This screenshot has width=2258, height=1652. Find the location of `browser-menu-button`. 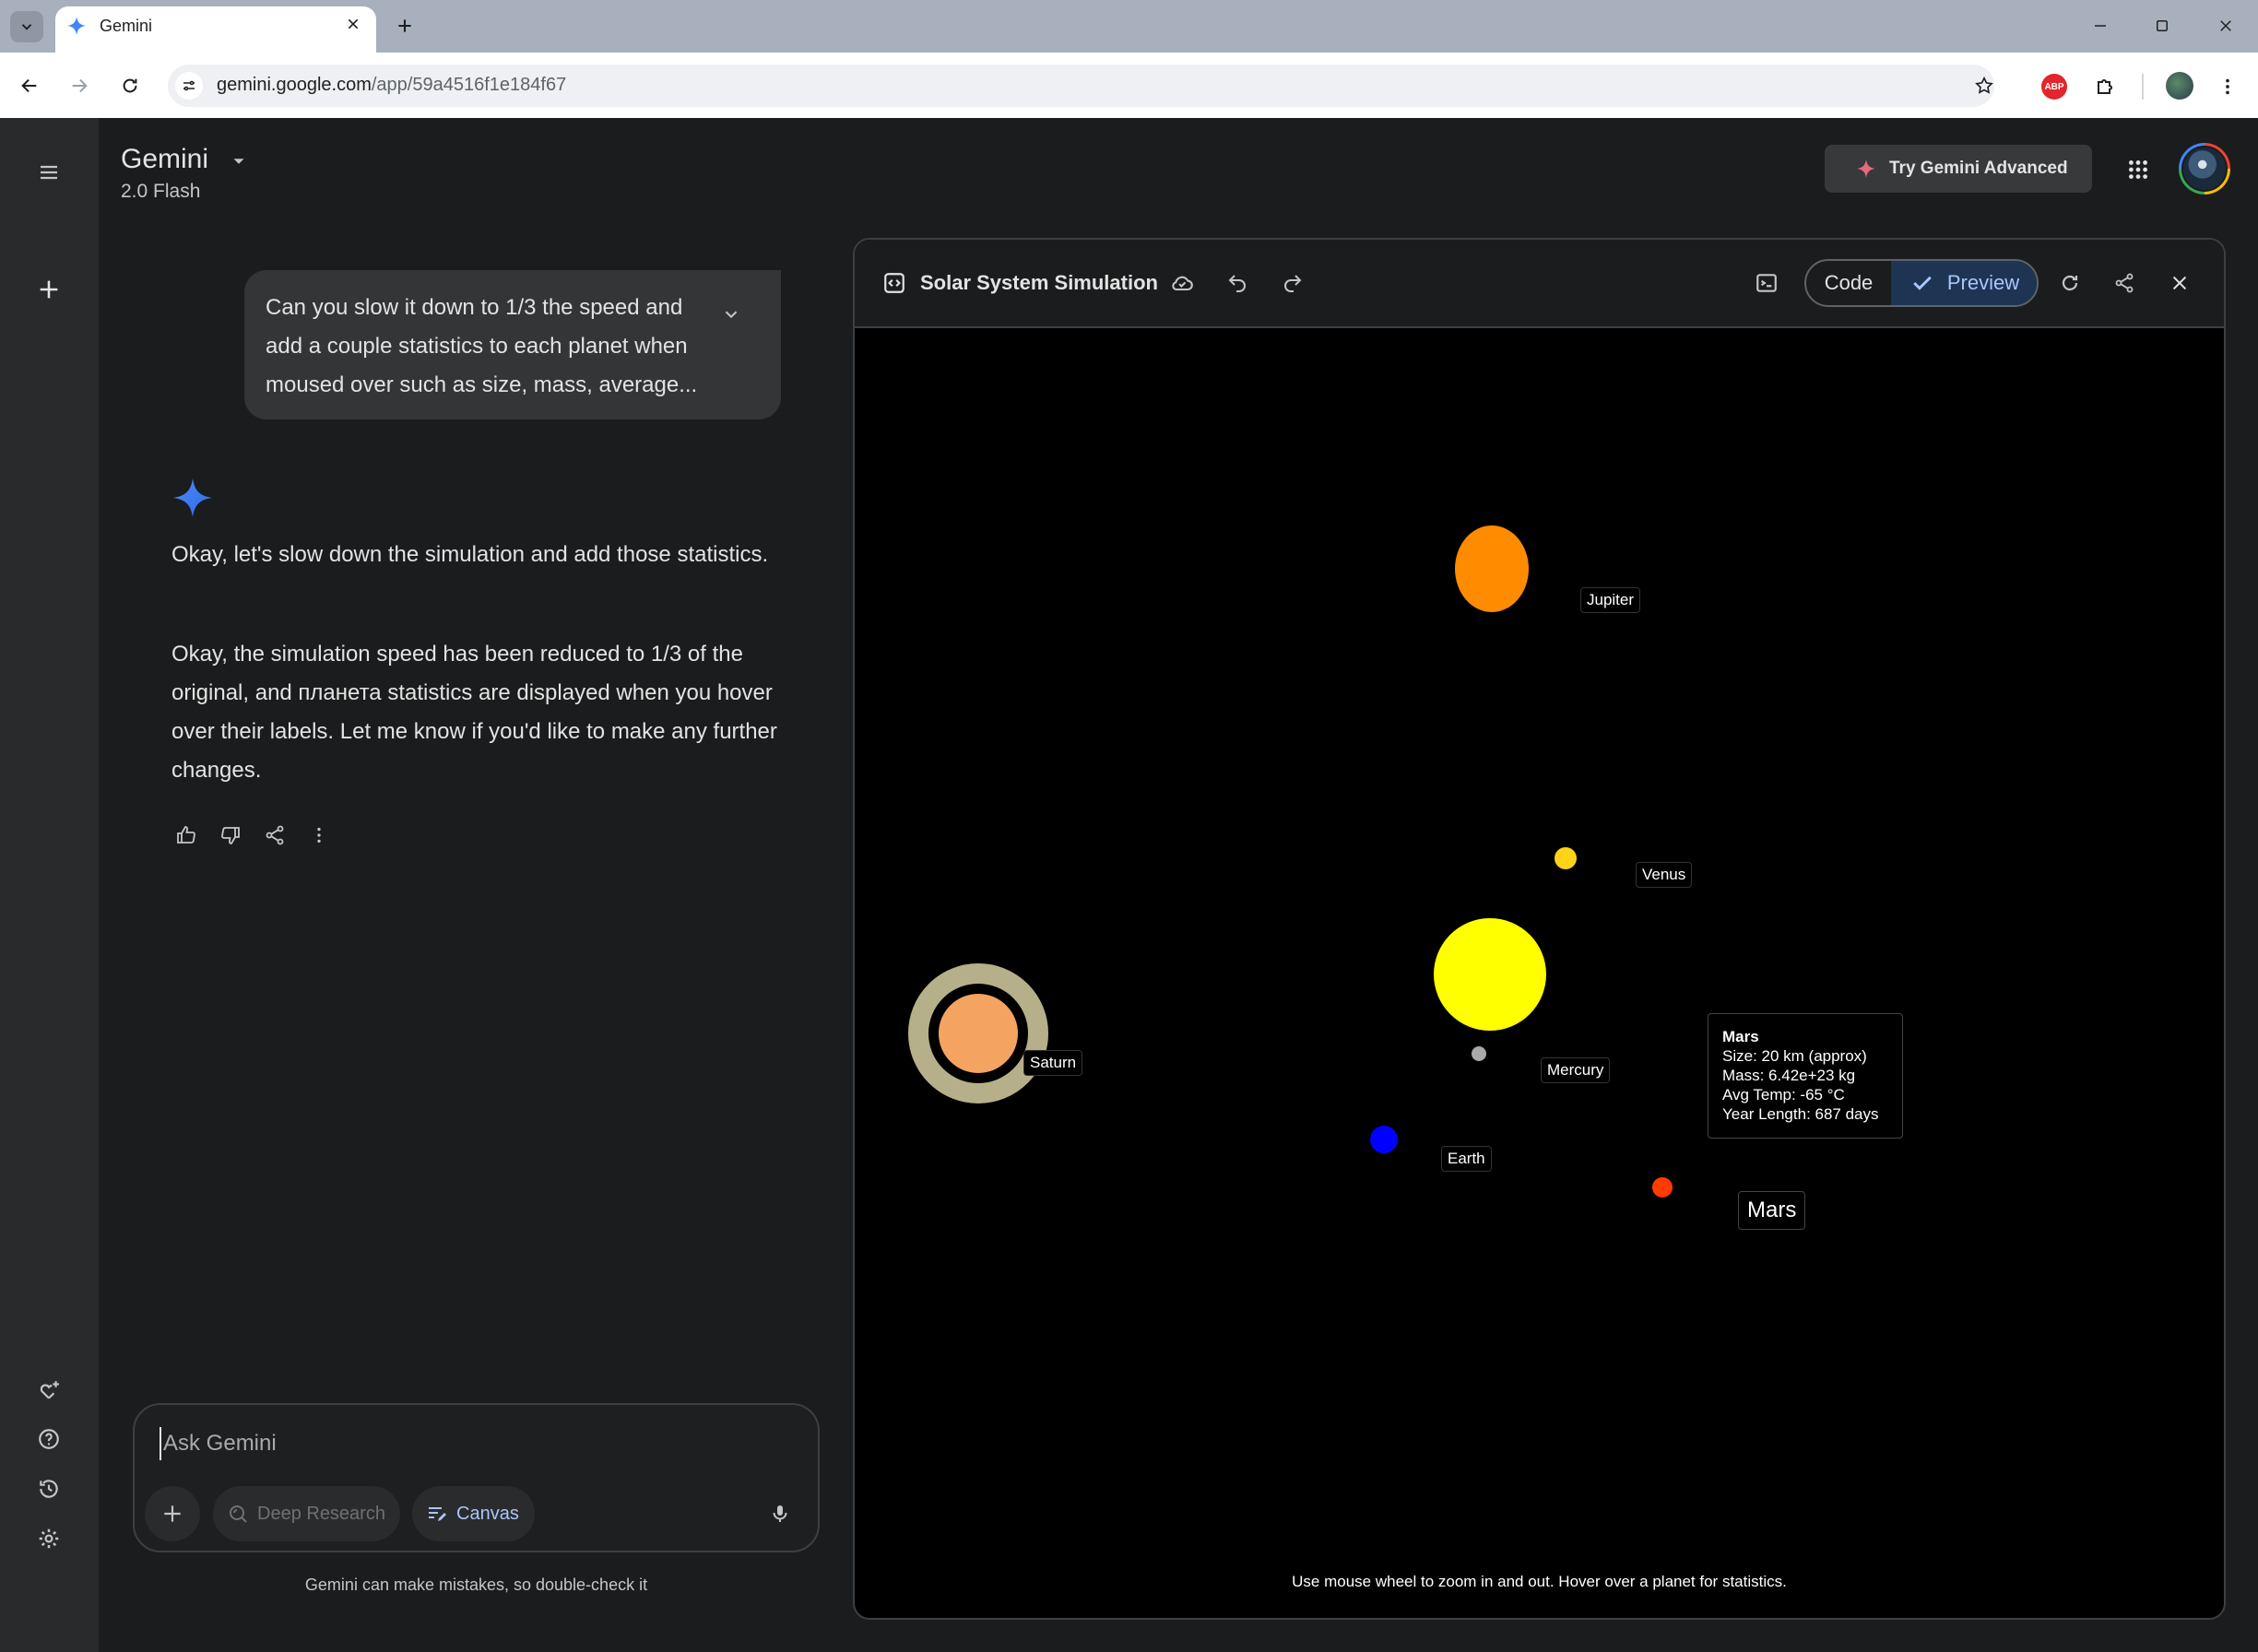

browser-menu-button is located at coordinates (2227, 86).